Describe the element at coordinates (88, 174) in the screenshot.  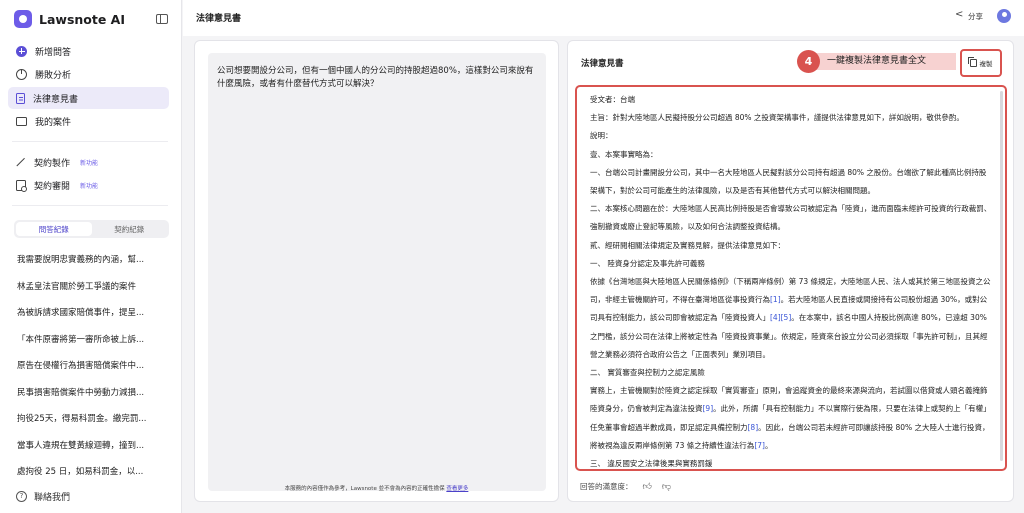
I see `tools-nav: 契約製作 新功能 契約審閱 新功能` at that location.